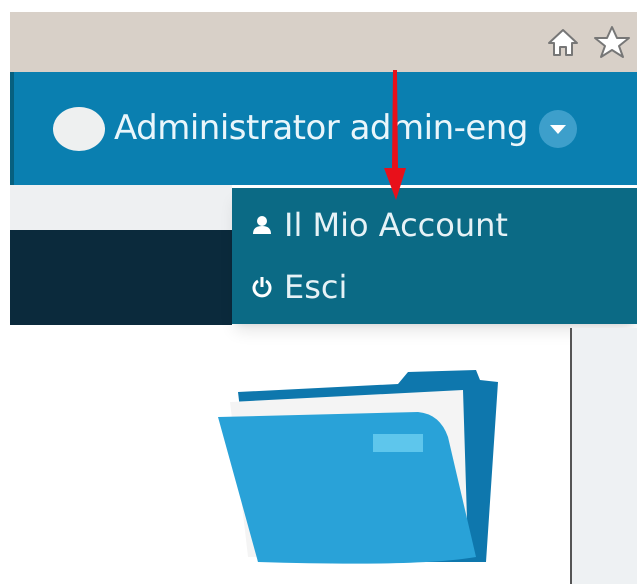 The width and height of the screenshot is (637, 584). Describe the element at coordinates (563, 42) in the screenshot. I see `home-icon` at that location.